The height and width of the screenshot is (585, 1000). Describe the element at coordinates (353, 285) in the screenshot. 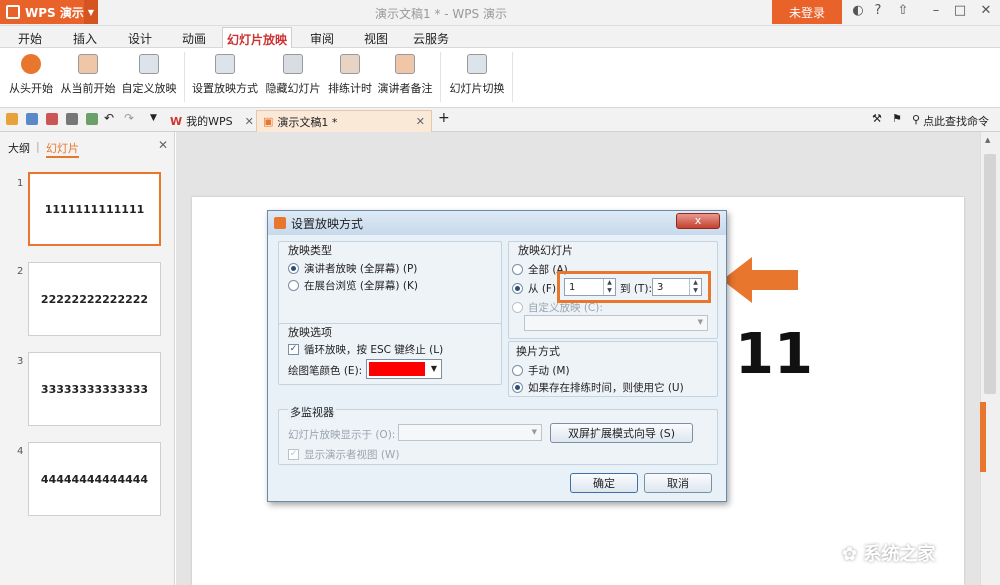

I see `radio-kiosk: 在展台浏览 (全屏幕) (K)` at that location.